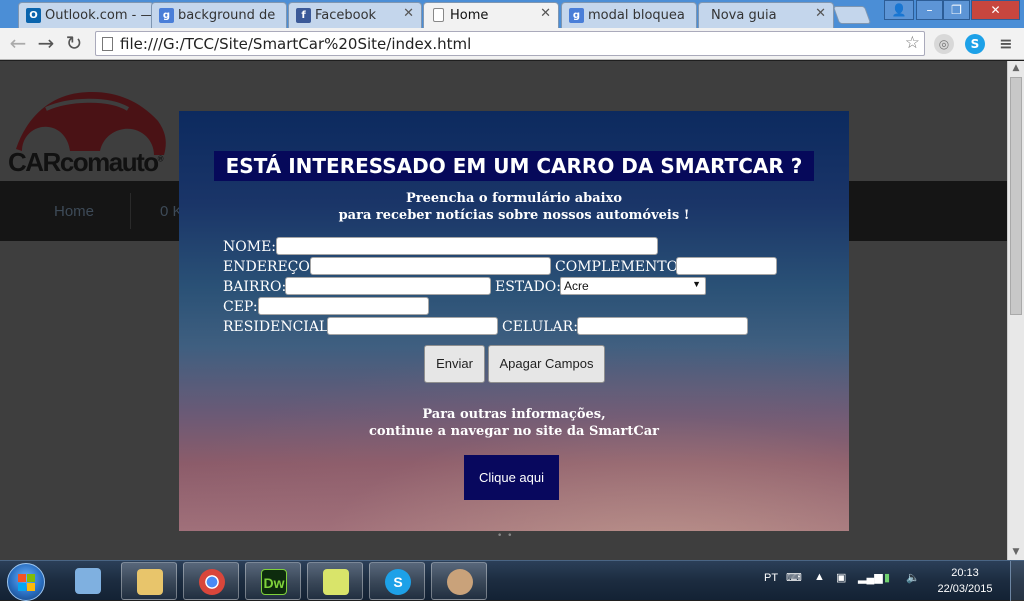 This screenshot has height=601, width=1024. I want to click on skype-extension-icon: S, so click(975, 44).